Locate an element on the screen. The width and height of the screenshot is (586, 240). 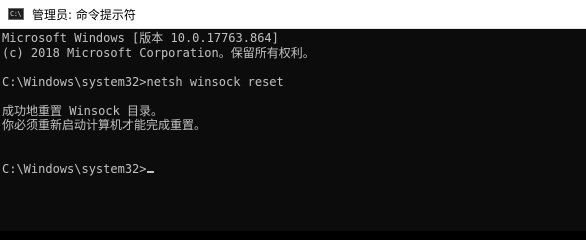
console-line-result: 成功地重置 Winsock 目录。 is located at coordinates (83, 110).